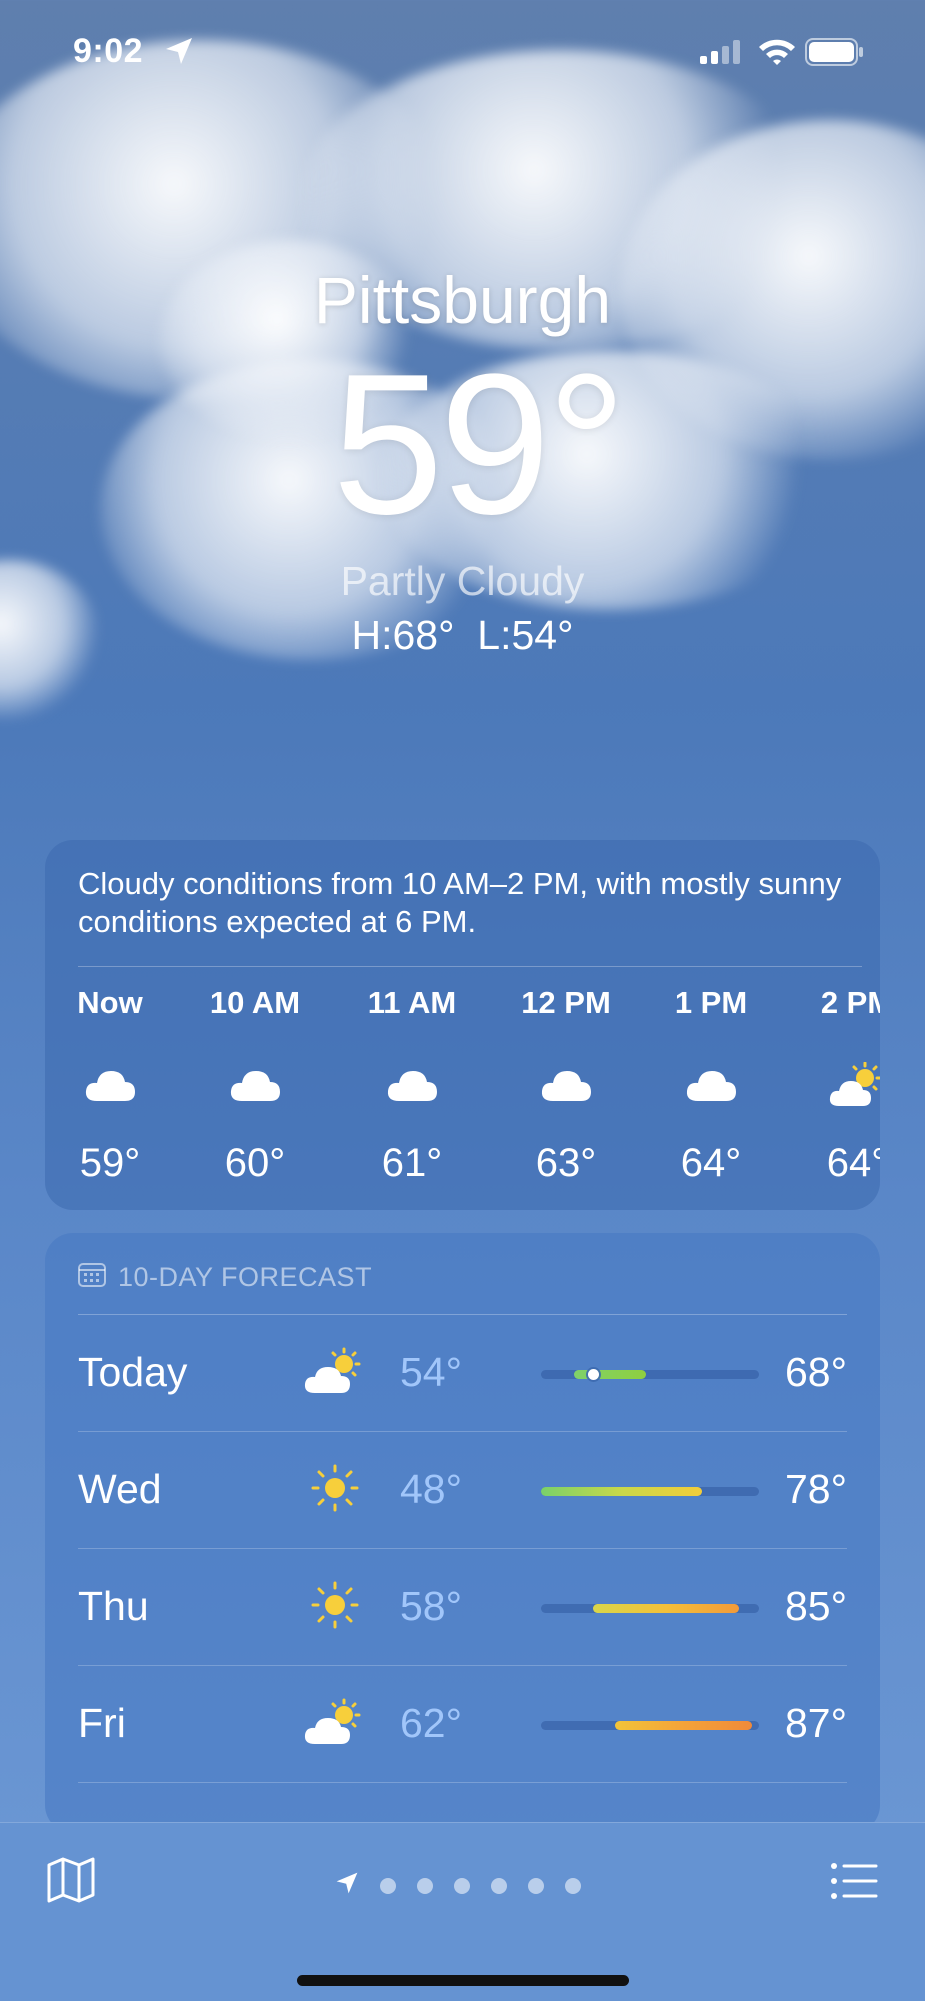  What do you see at coordinates (431, 1372) in the screenshot?
I see `forecast-low: 54°` at bounding box center [431, 1372].